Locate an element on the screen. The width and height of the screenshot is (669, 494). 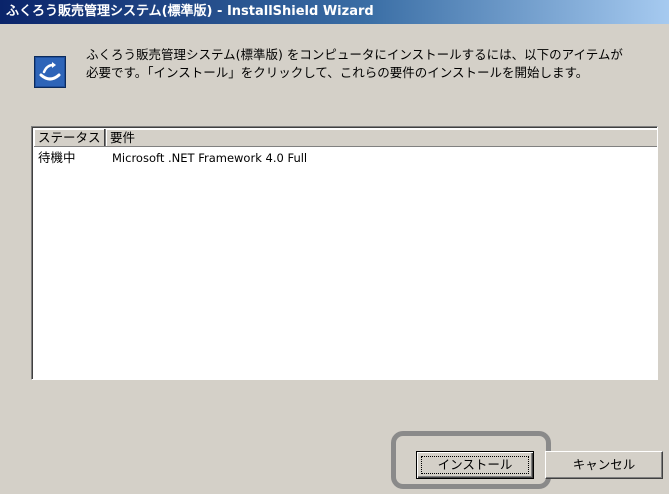
window-title: ふくろう販売管理システム(標準版) - InstallShield Wizard is located at coordinates (190, 11).